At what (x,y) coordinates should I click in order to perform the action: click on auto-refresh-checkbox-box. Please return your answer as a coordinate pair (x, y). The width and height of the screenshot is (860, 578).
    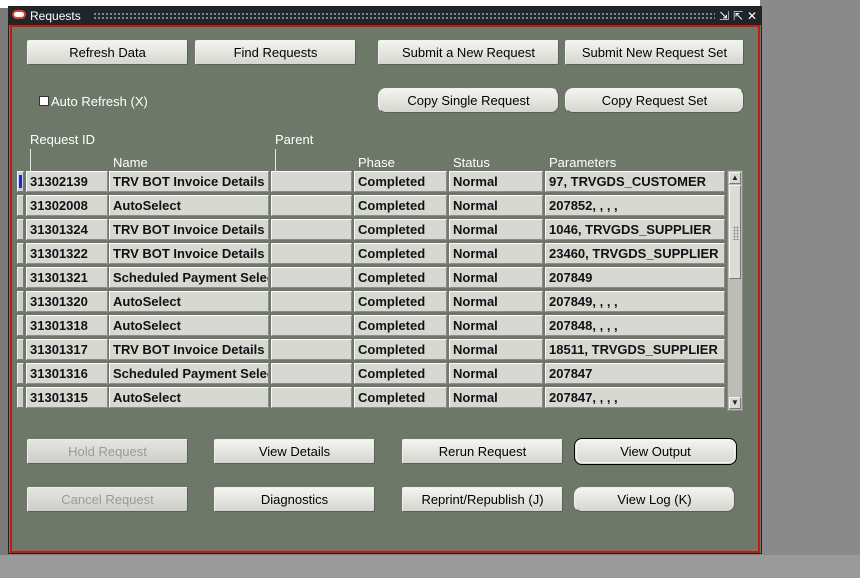
    Looking at the image, I should click on (44, 101).